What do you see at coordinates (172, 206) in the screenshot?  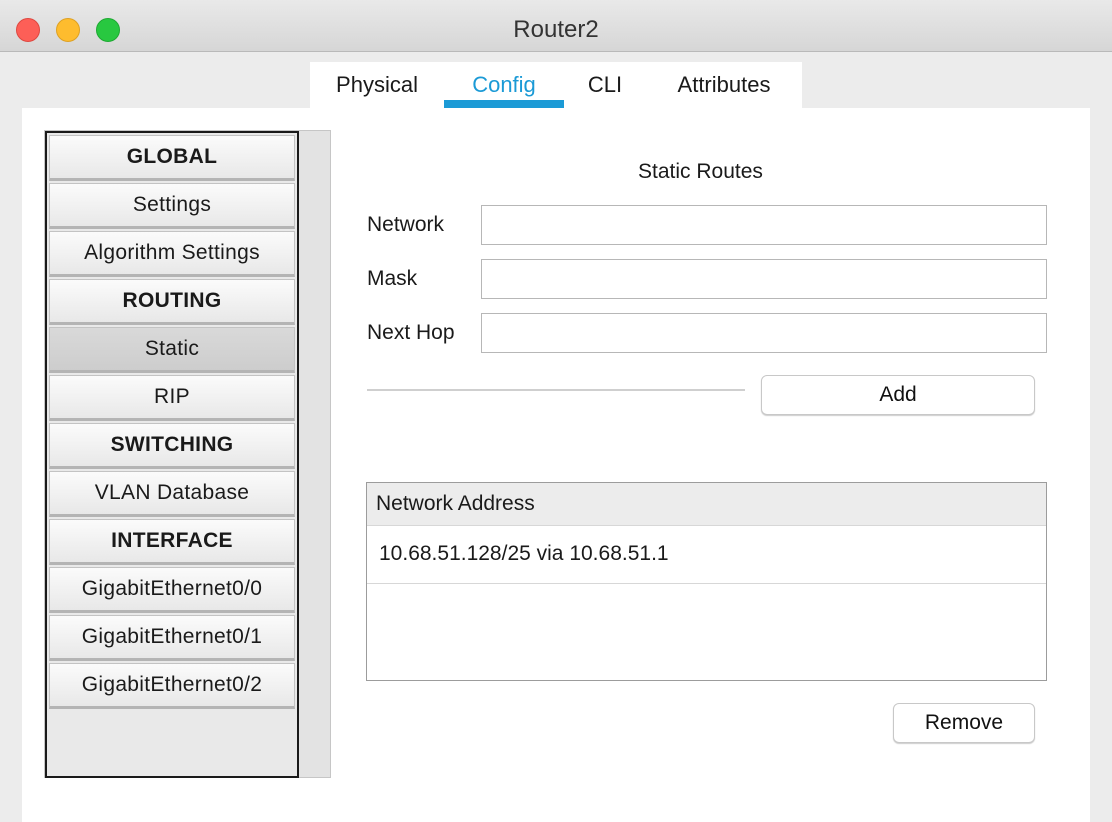 I see `sidebar-item-settings: Settings` at bounding box center [172, 206].